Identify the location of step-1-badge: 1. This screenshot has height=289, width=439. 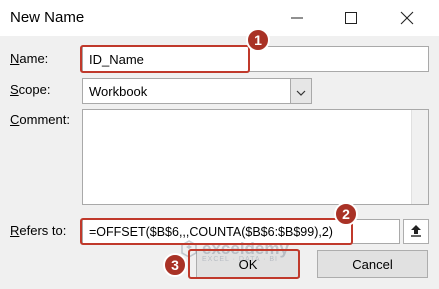
(258, 40).